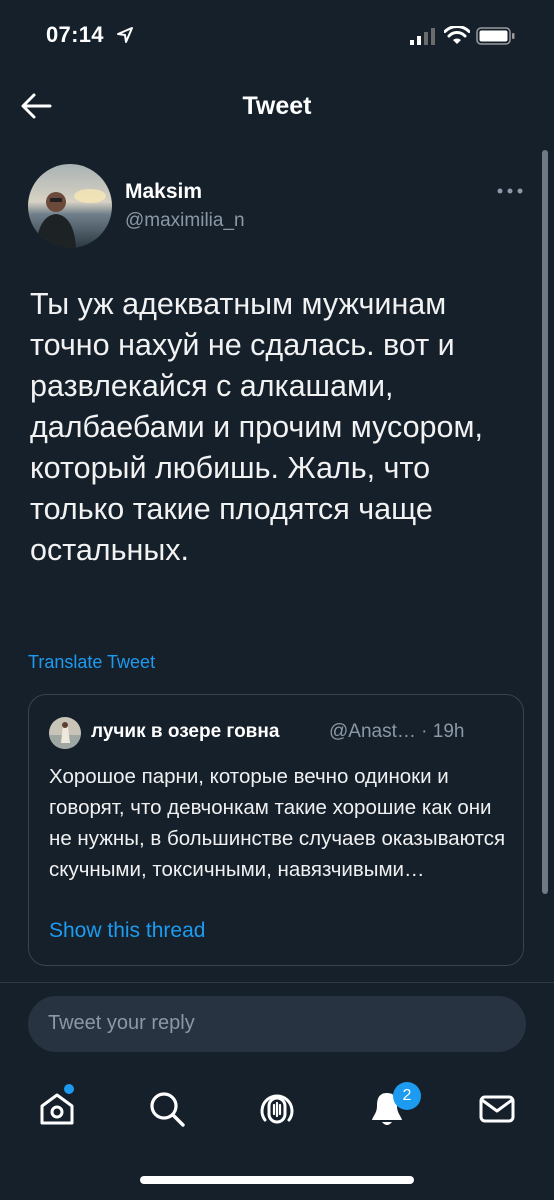 Image resolution: width=554 pixels, height=1200 pixels. Describe the element at coordinates (422, 36) in the screenshot. I see `cellular-signal-icon` at that location.